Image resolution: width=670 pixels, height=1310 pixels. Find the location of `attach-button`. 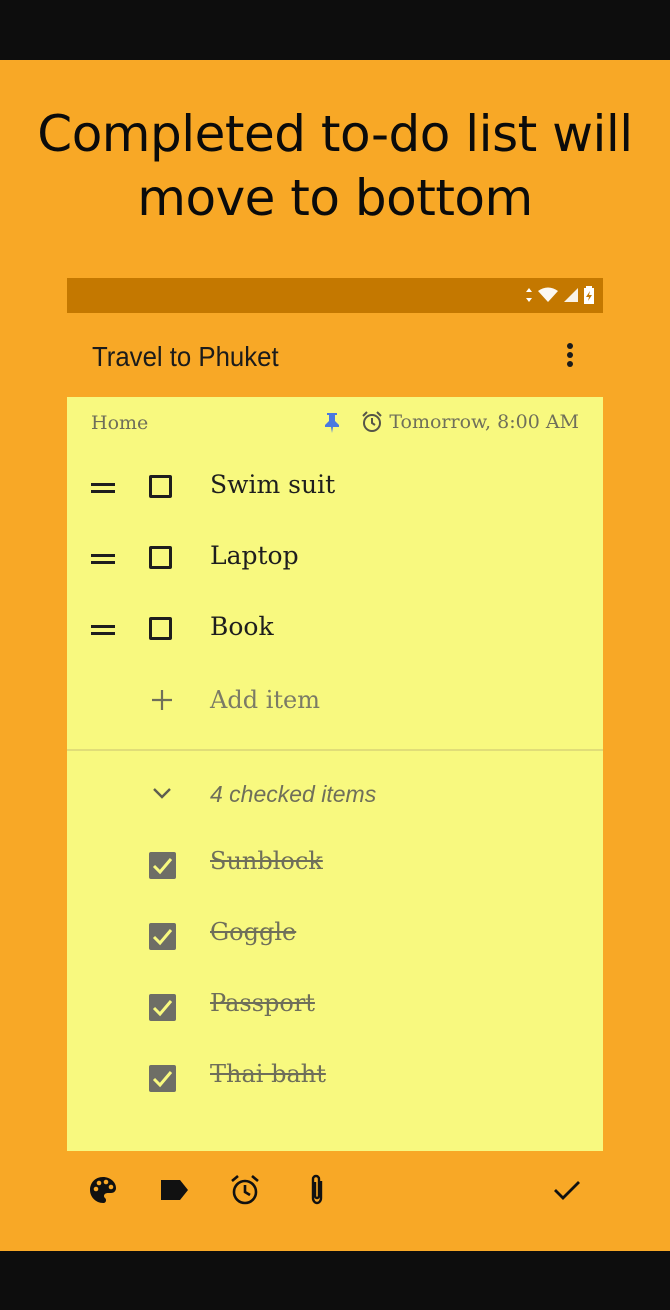

attach-button is located at coordinates (317, 1190).